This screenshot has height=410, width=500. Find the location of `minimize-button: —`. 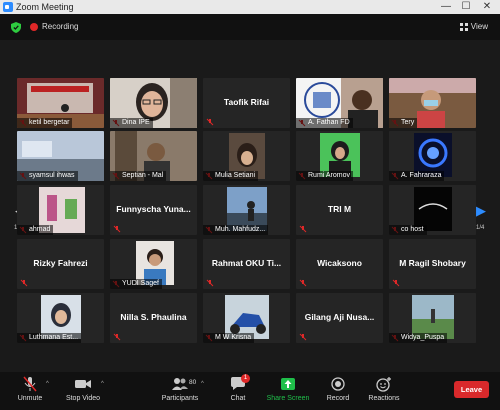

minimize-button: — is located at coordinates (446, 7).